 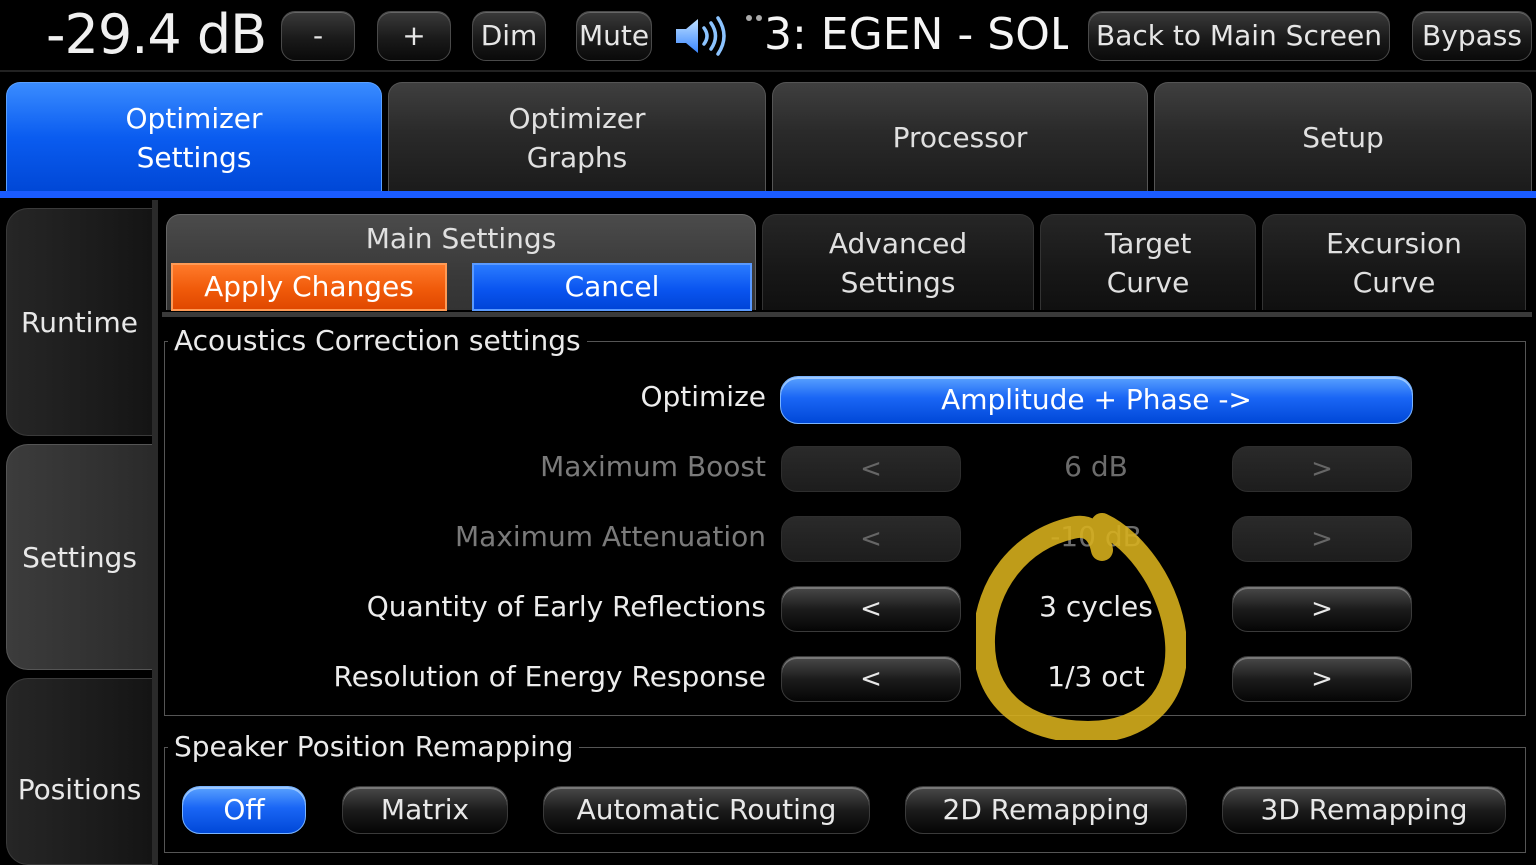 I want to click on tab-setup: Setup, so click(x=1343, y=137).